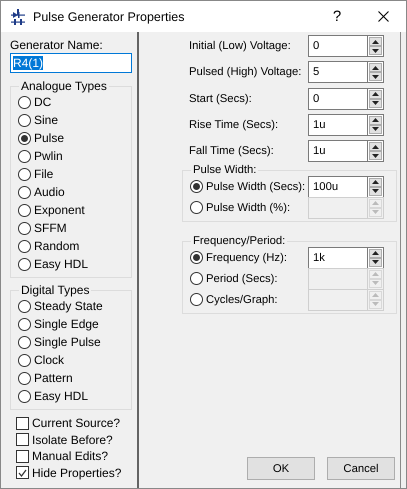  I want to click on radio-label: Exponent, so click(59, 210).